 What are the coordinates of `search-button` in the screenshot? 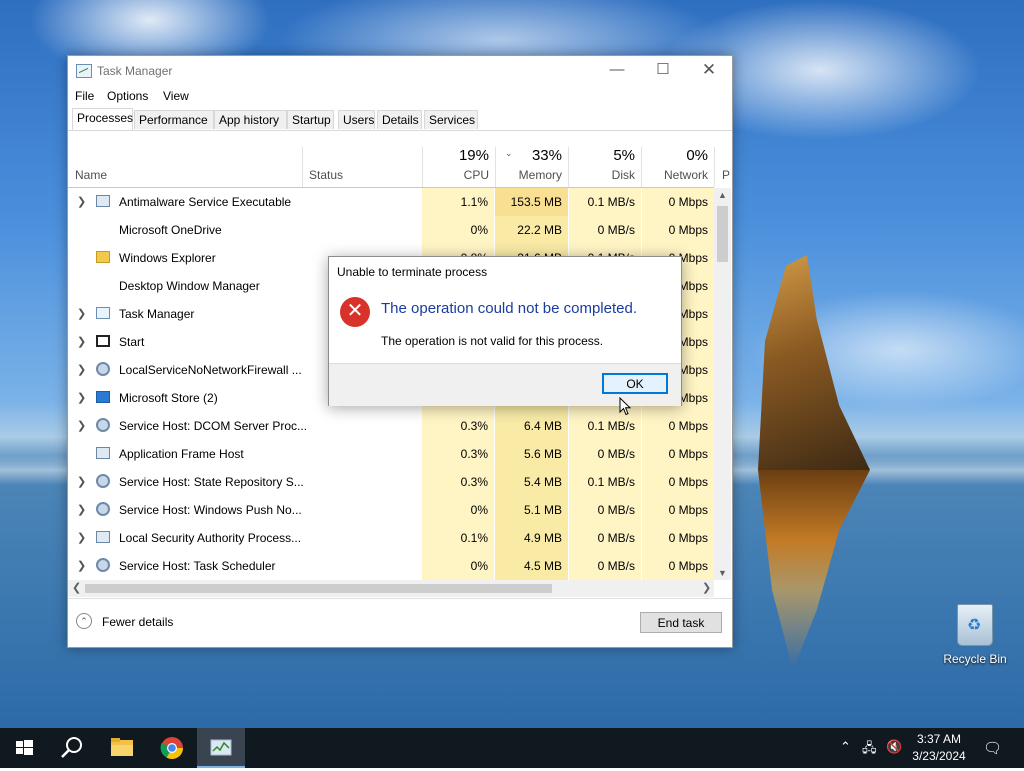 It's located at (72, 748).